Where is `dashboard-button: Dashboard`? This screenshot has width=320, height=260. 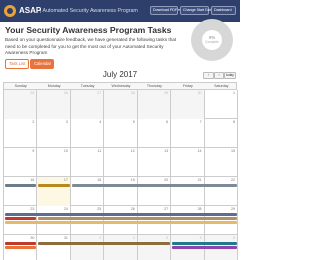 dashboard-button: Dashboard is located at coordinates (223, 10).